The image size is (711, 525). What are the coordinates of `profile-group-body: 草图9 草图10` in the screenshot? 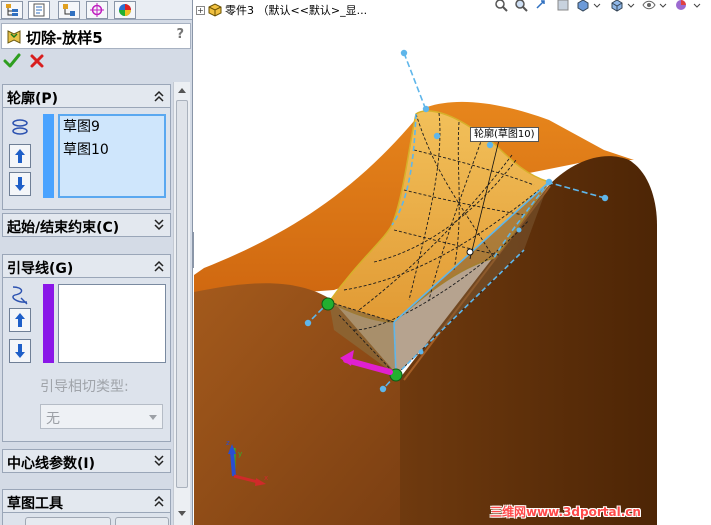 It's located at (86, 159).